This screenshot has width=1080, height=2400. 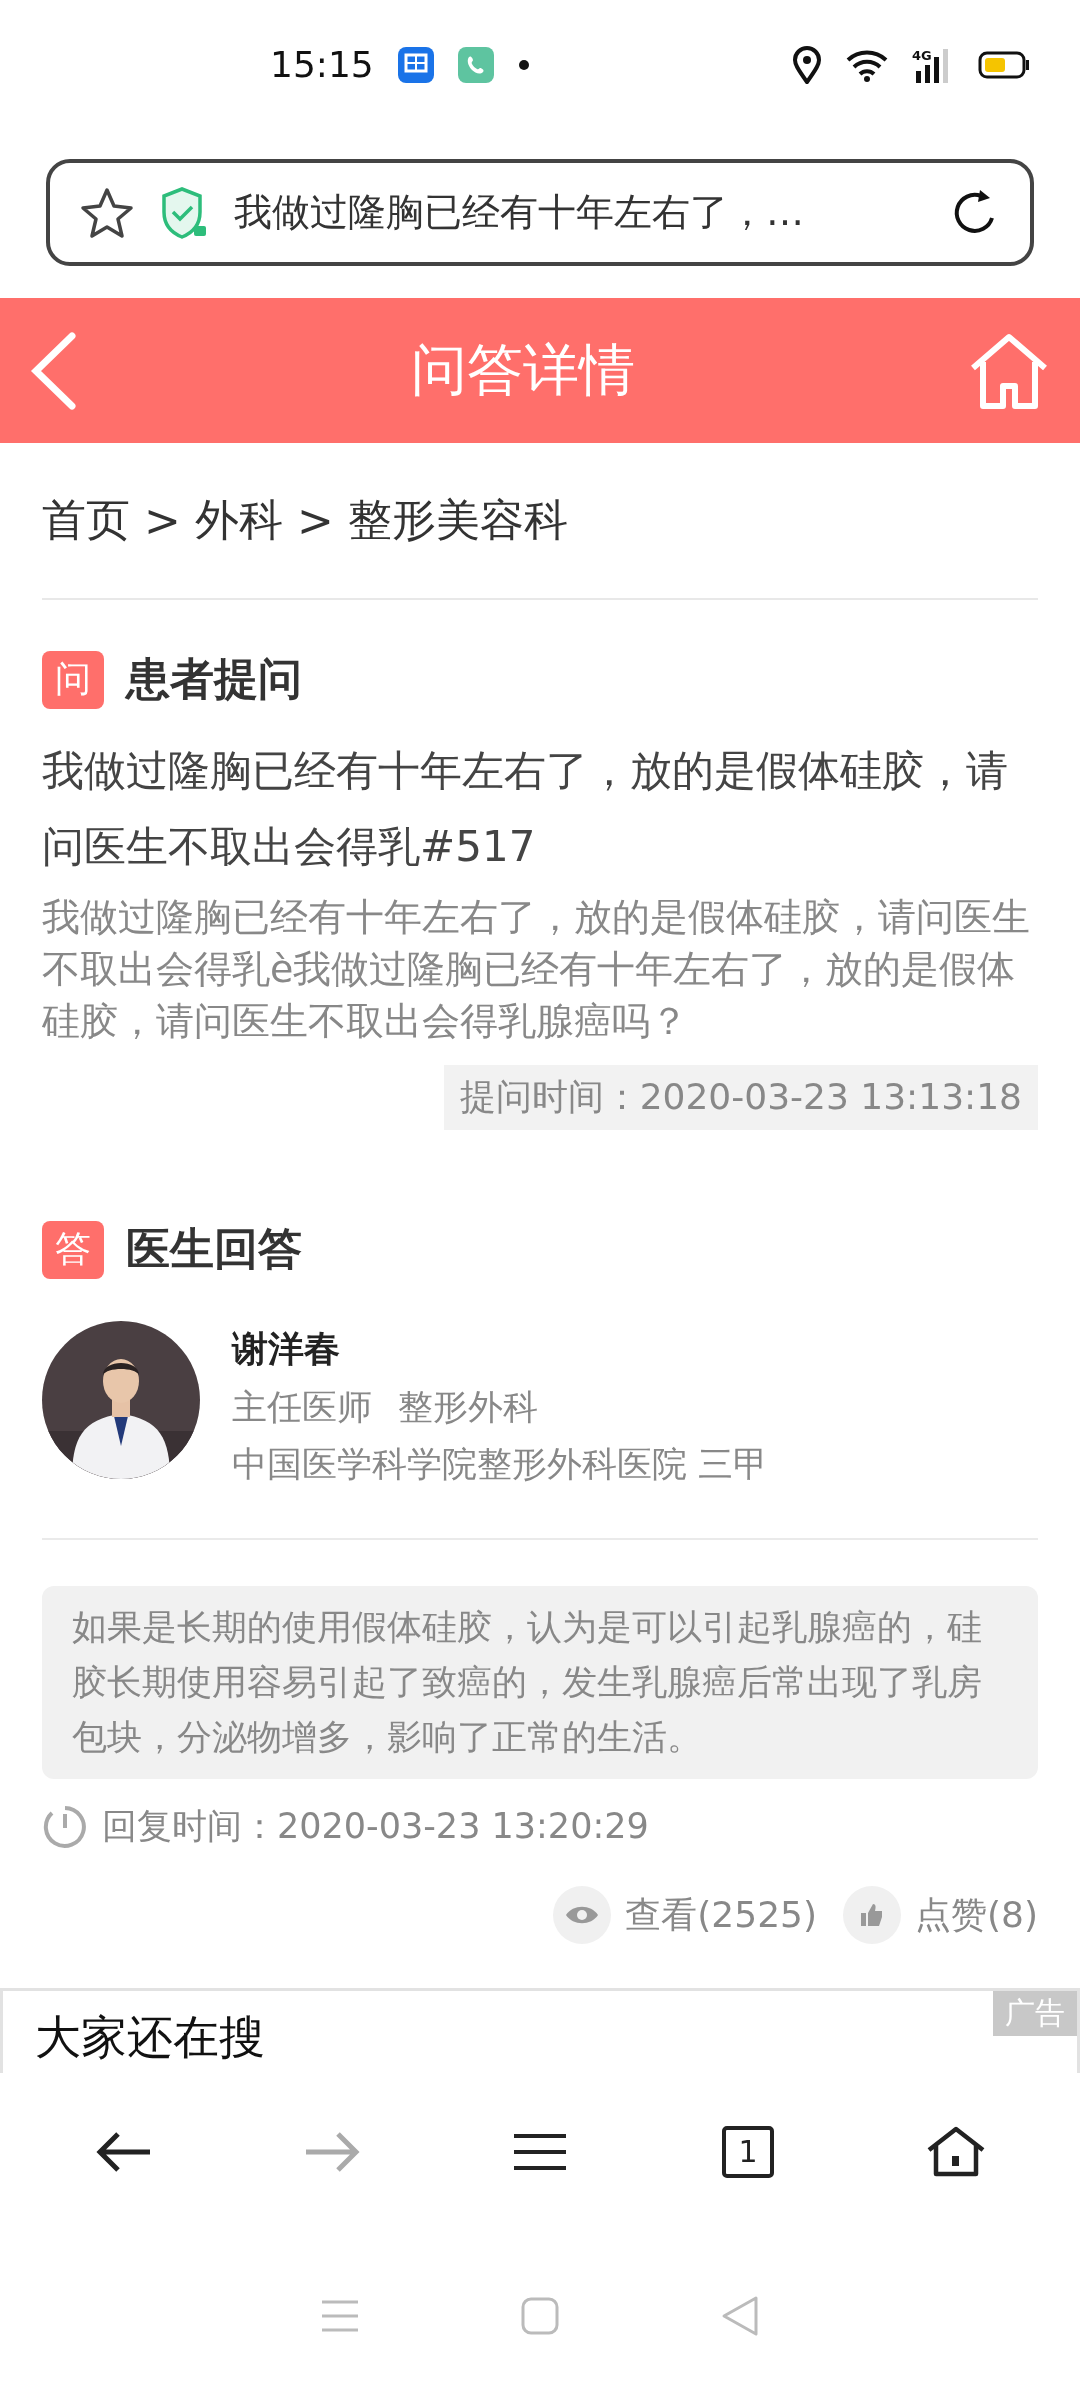 What do you see at coordinates (523, 369) in the screenshot?
I see `page-title: 问答详情` at bounding box center [523, 369].